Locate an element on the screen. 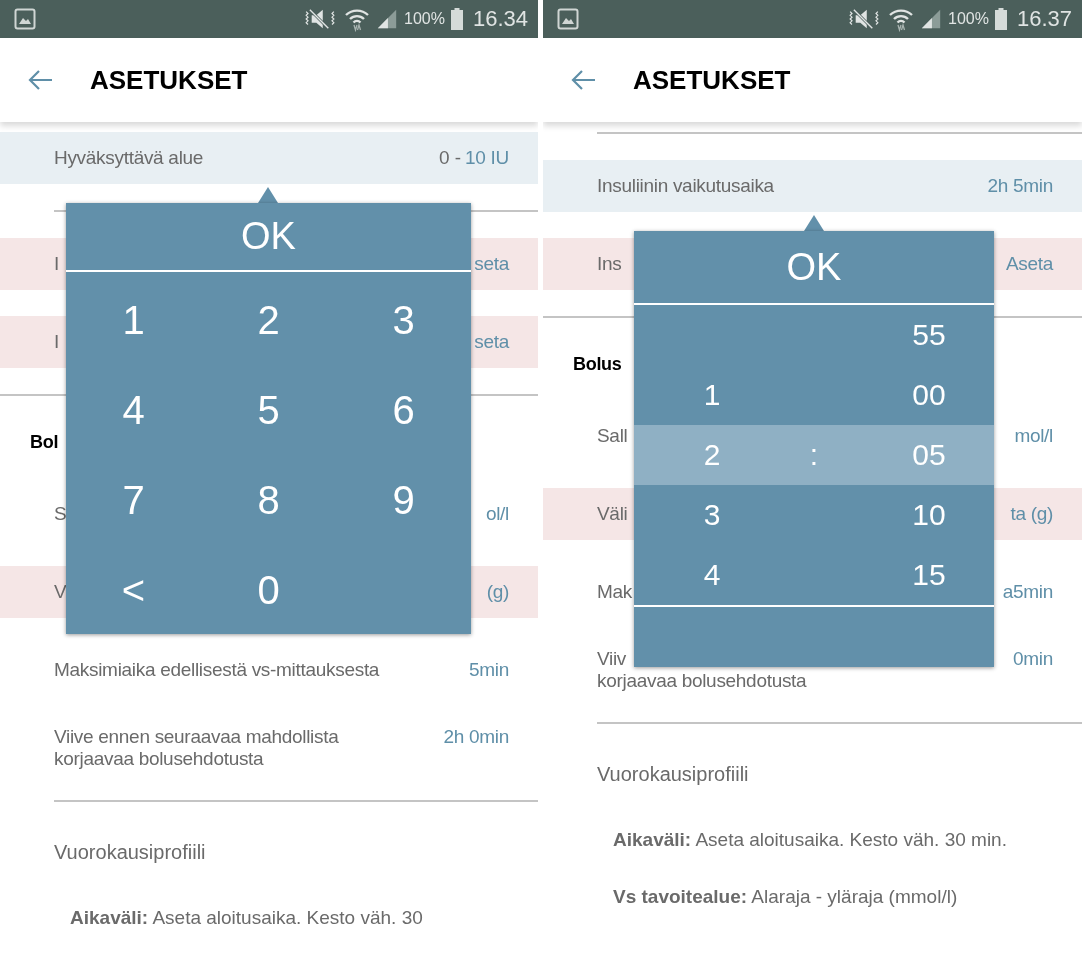 Image resolution: width=1082 pixels, height=956 pixels. profile-note: Vs tavoitealue: Alaraja - yläraja (mmol/l) is located at coordinates (785, 897).